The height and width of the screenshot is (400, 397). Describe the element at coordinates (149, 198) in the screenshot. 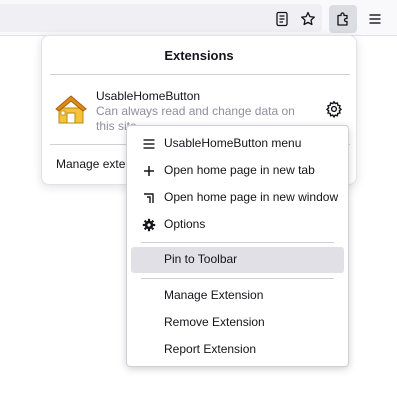

I see `new-window-icon` at that location.